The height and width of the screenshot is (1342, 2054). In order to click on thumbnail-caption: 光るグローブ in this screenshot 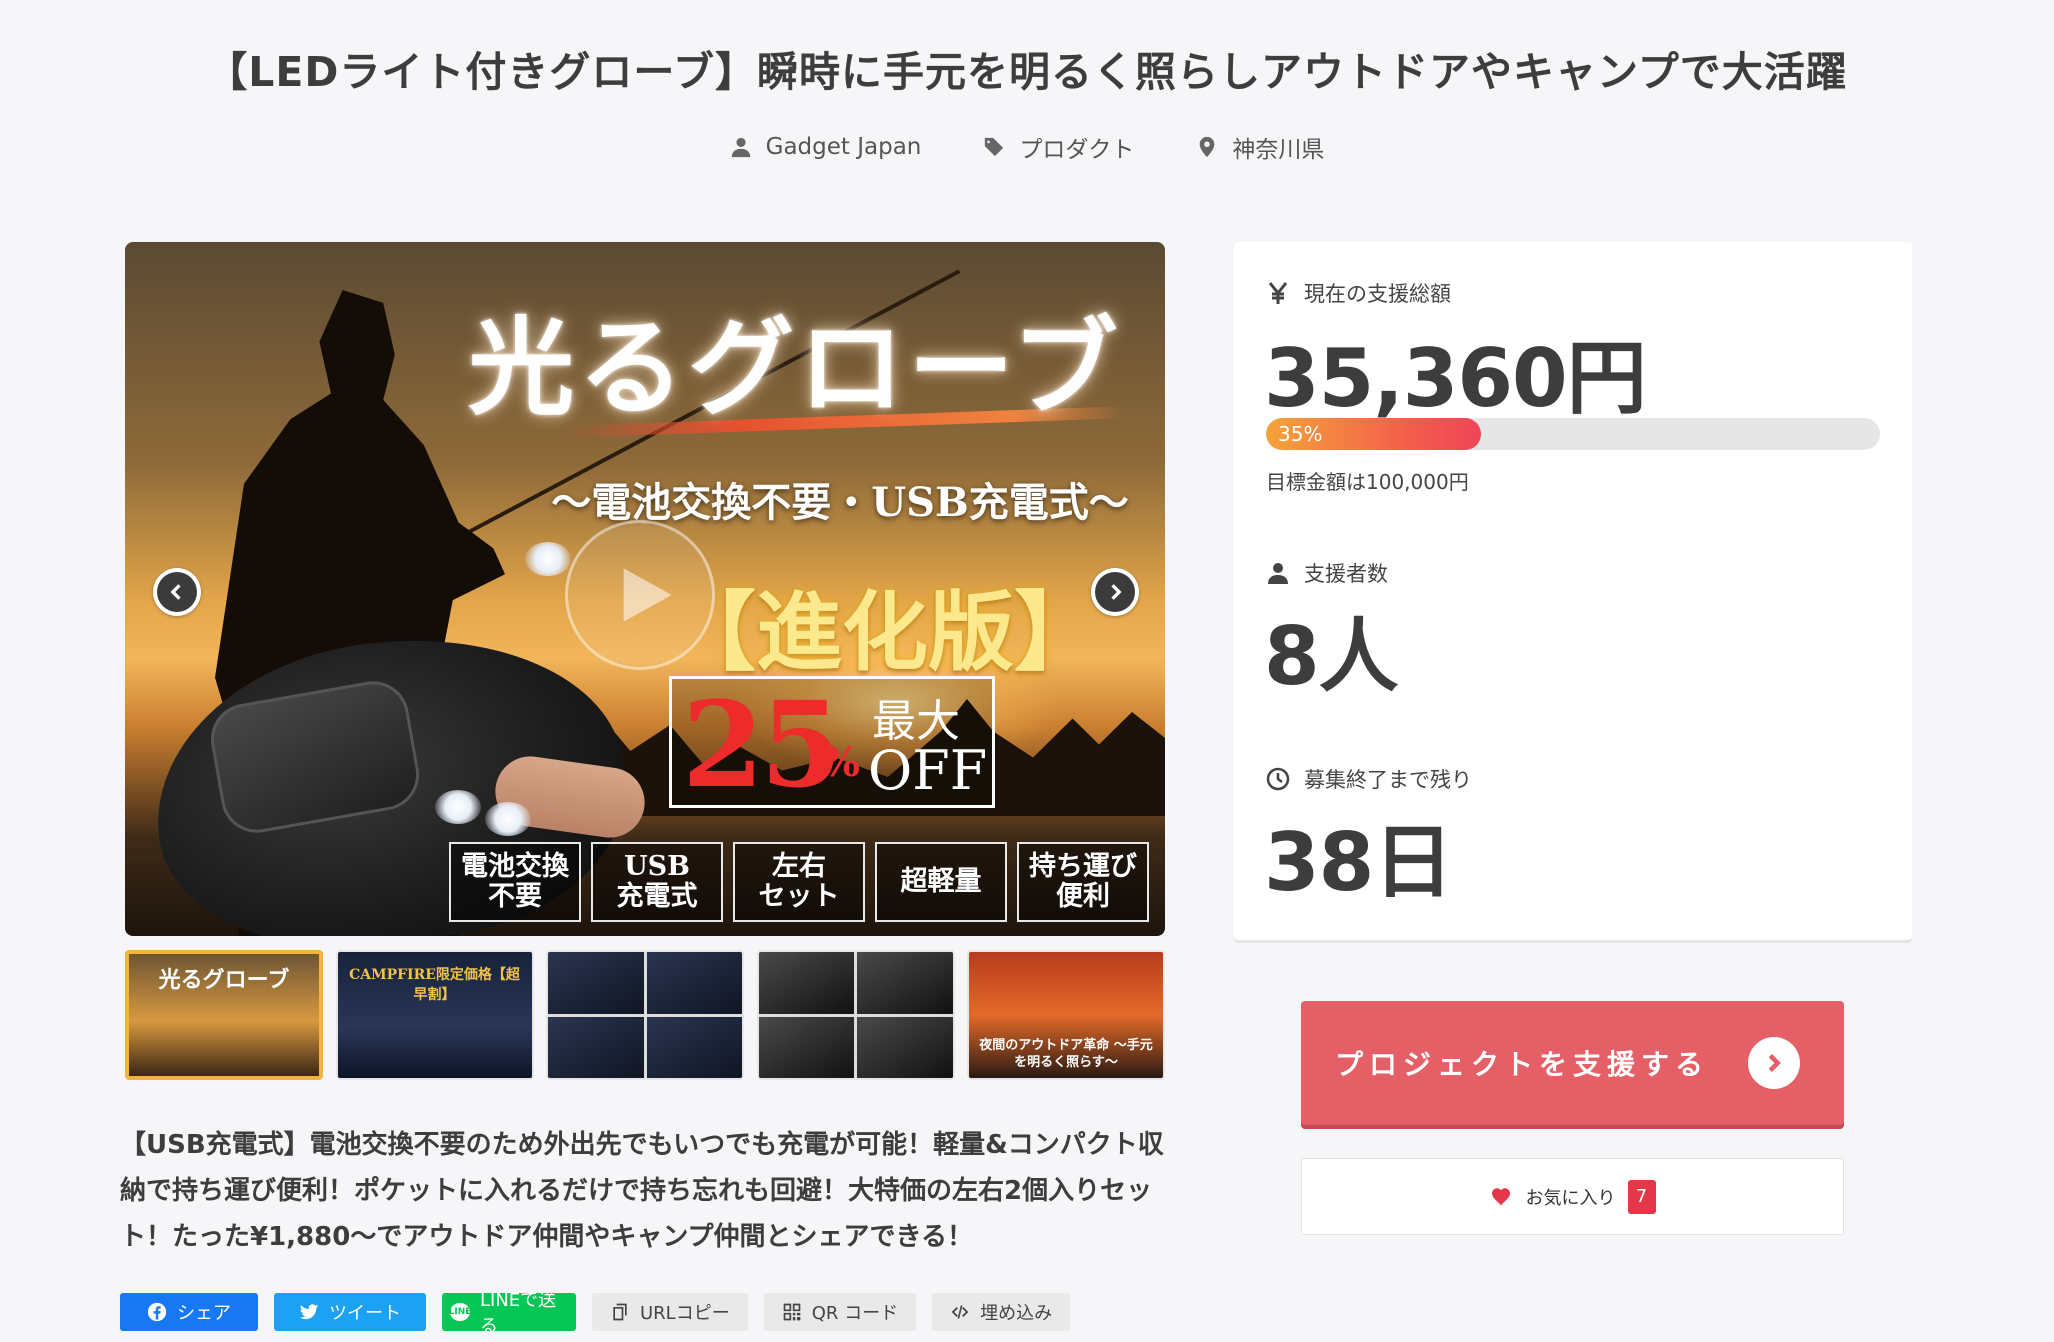, I will do `click(224, 980)`.